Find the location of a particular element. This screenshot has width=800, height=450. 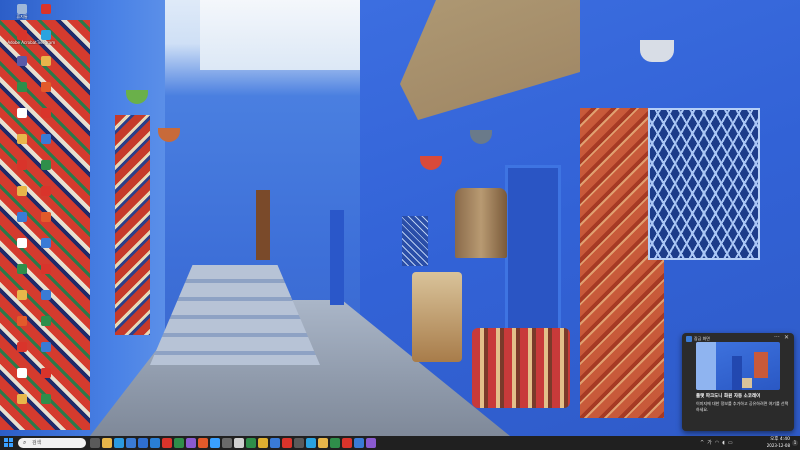

wallpaper-hanging-clothes is located at coordinates (481, 223).